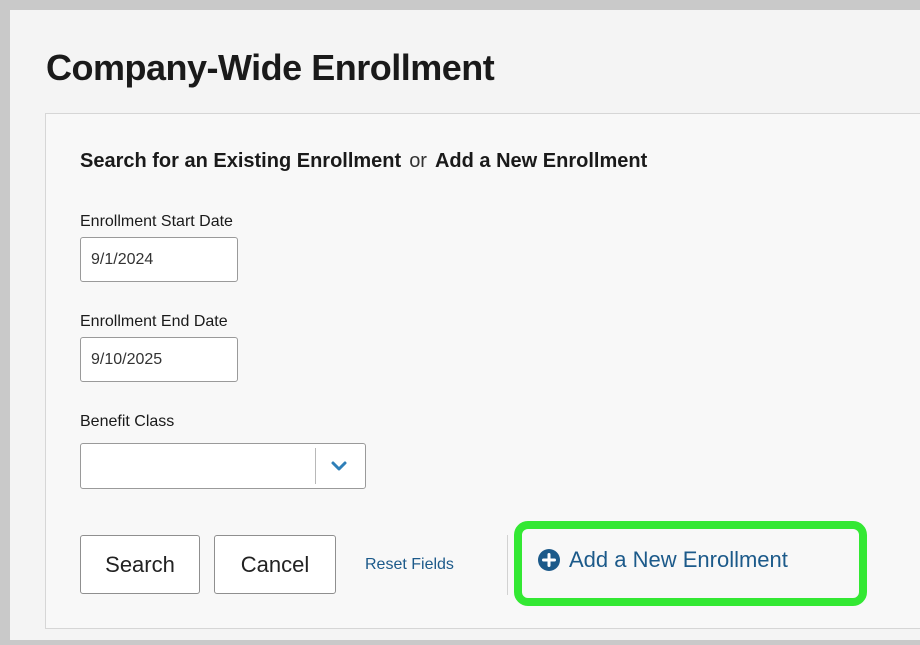  Describe the element at coordinates (241, 161) in the screenshot. I see `heading-search-text: Search for an Existing Enrollment` at that location.